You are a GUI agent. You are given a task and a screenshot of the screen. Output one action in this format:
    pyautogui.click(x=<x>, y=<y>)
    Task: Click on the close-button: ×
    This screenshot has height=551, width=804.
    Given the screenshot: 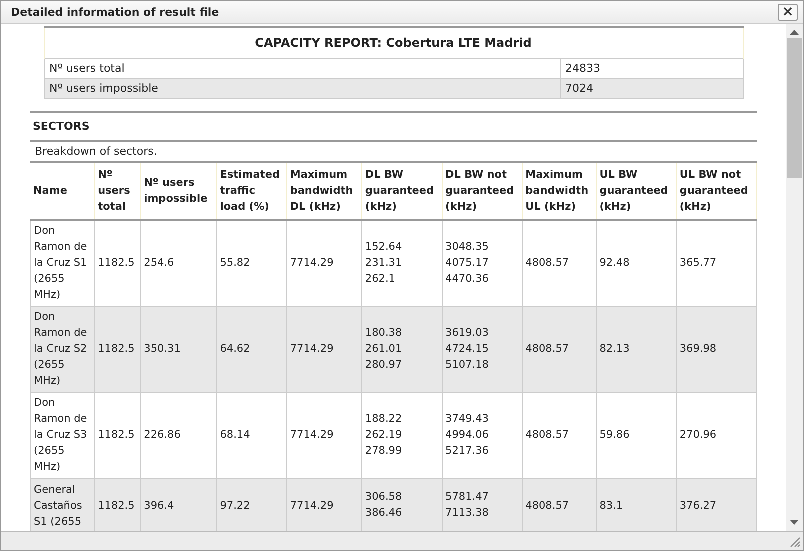 What is the action you would take?
    pyautogui.click(x=788, y=12)
    